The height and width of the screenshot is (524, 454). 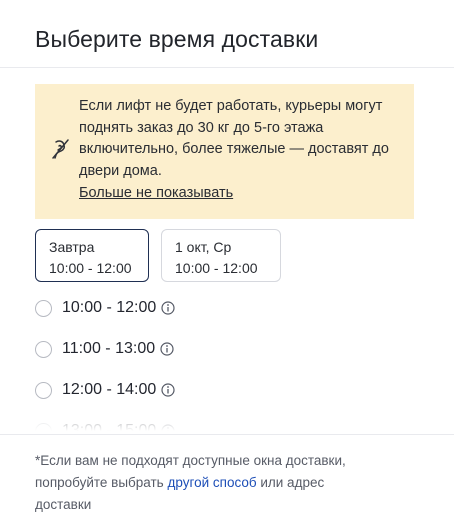 What do you see at coordinates (109, 348) in the screenshot?
I see `slot-time: 11:00 - 13:00` at bounding box center [109, 348].